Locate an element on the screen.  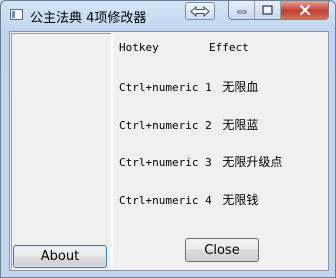
title-bar: 公主法典 4项修改器 is located at coordinates (168, 15).